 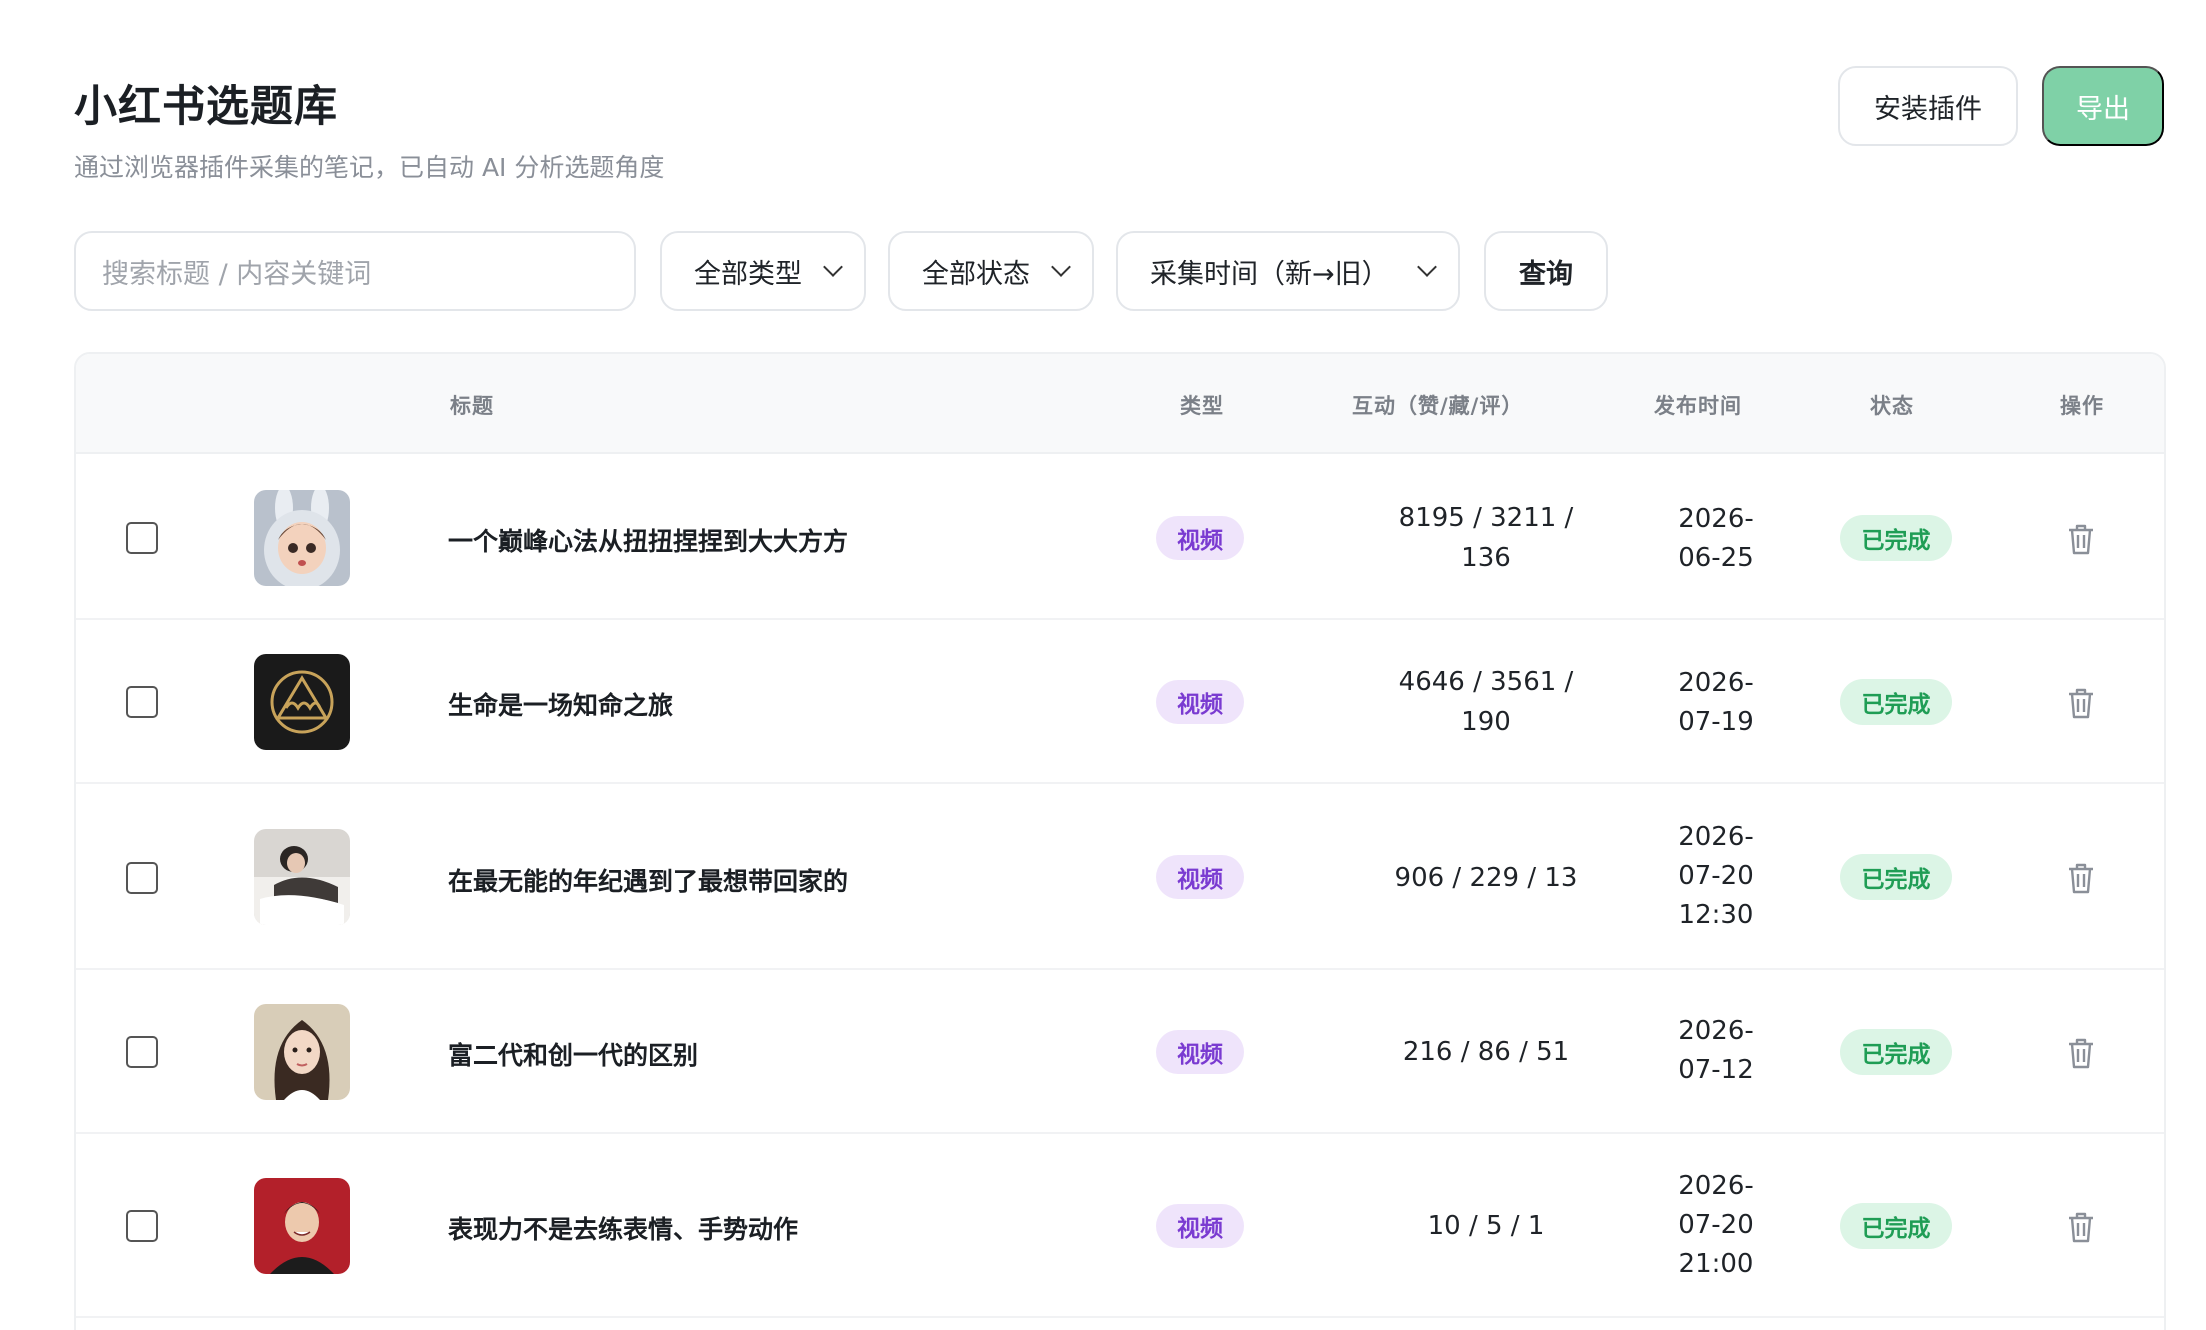 I want to click on row-title: 富二代和创一代的区别, so click(x=573, y=1054).